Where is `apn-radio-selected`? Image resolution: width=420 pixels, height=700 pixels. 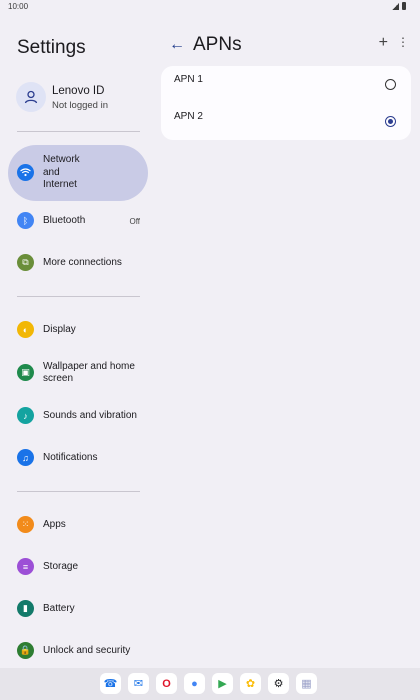
apn-radio-selected is located at coordinates (390, 121).